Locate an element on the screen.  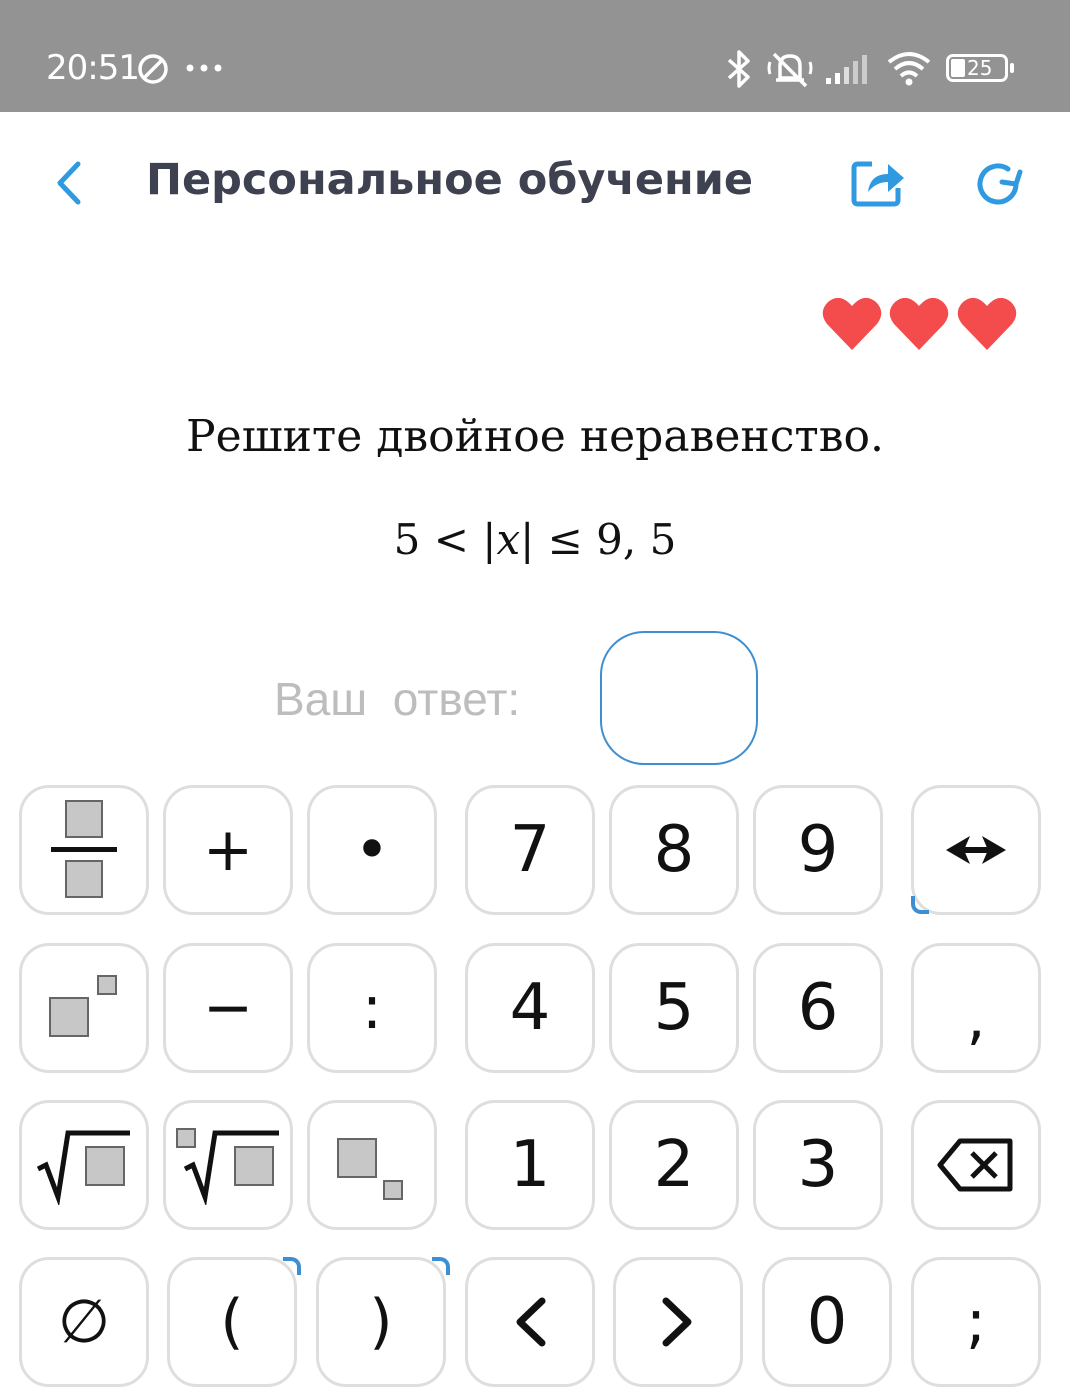
key-2: 2 is located at coordinates (674, 1165).